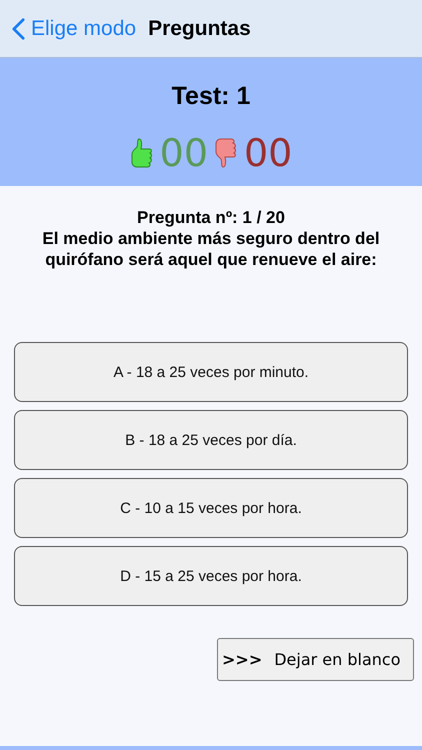 This screenshot has width=422, height=750. I want to click on thumbs-down-icon, so click(226, 153).